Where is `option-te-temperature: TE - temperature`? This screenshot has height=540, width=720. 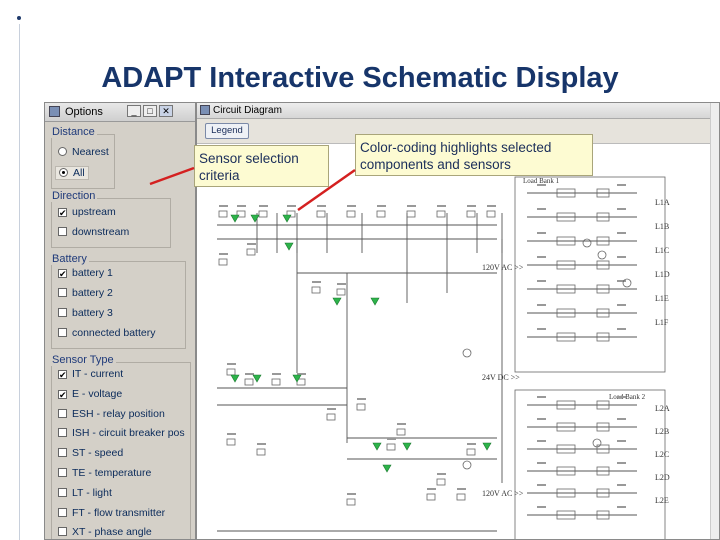
option-te-temperature: TE - temperature is located at coordinates (104, 473).